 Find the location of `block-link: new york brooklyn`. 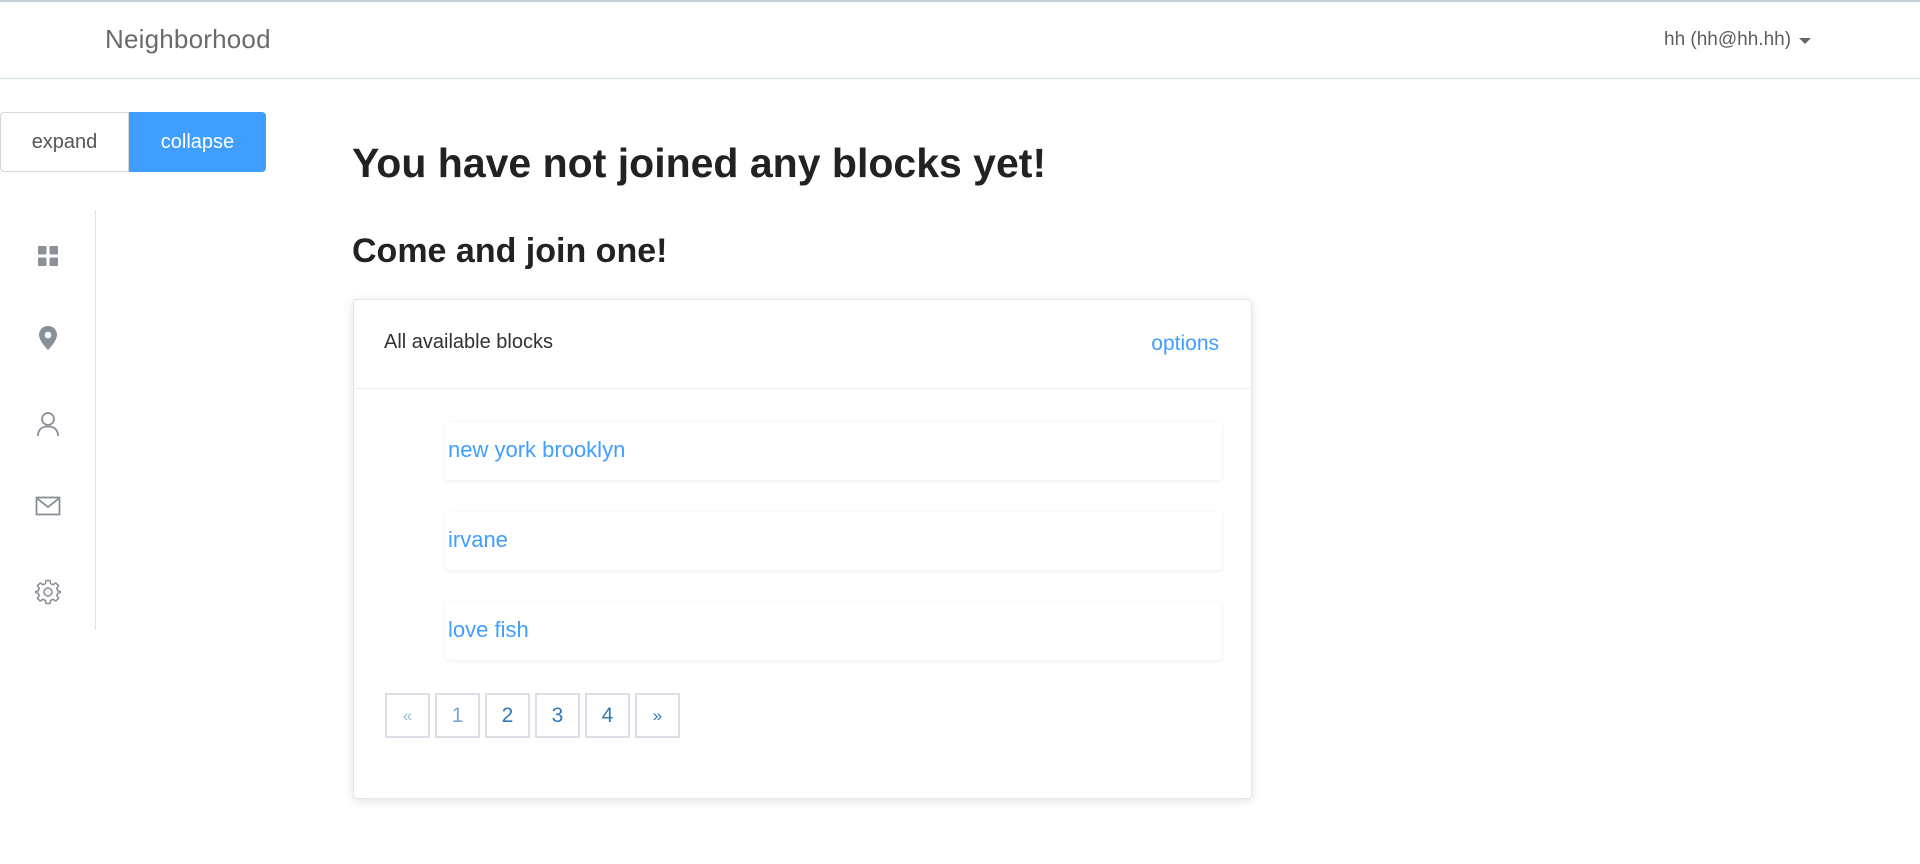

block-link: new york brooklyn is located at coordinates (536, 450).